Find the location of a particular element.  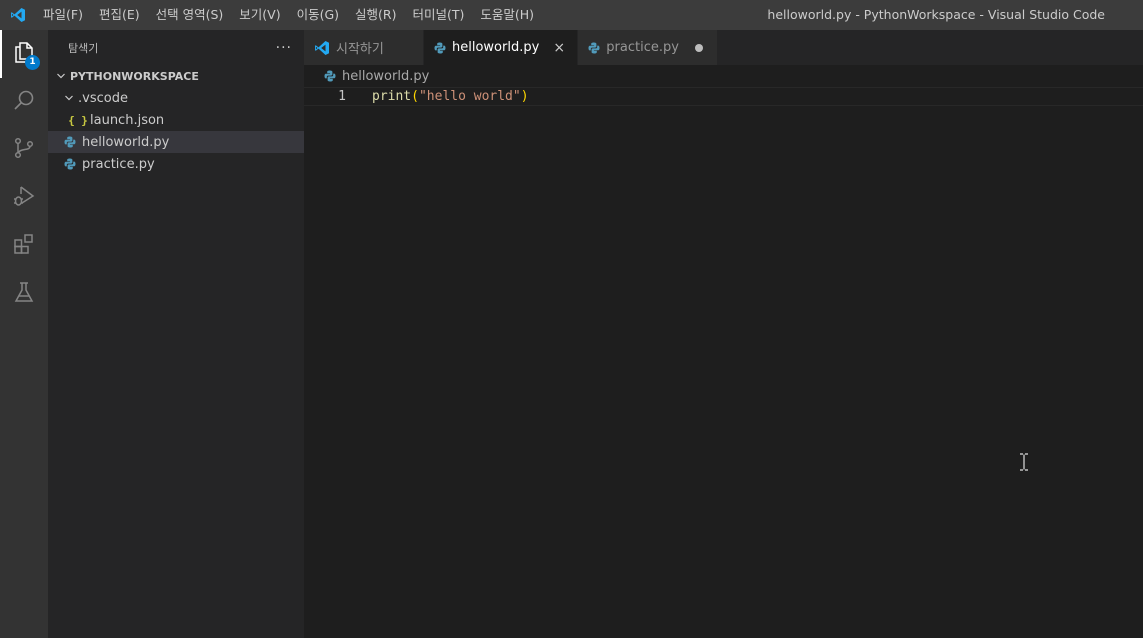

tab-label: practice.py is located at coordinates (642, 47).